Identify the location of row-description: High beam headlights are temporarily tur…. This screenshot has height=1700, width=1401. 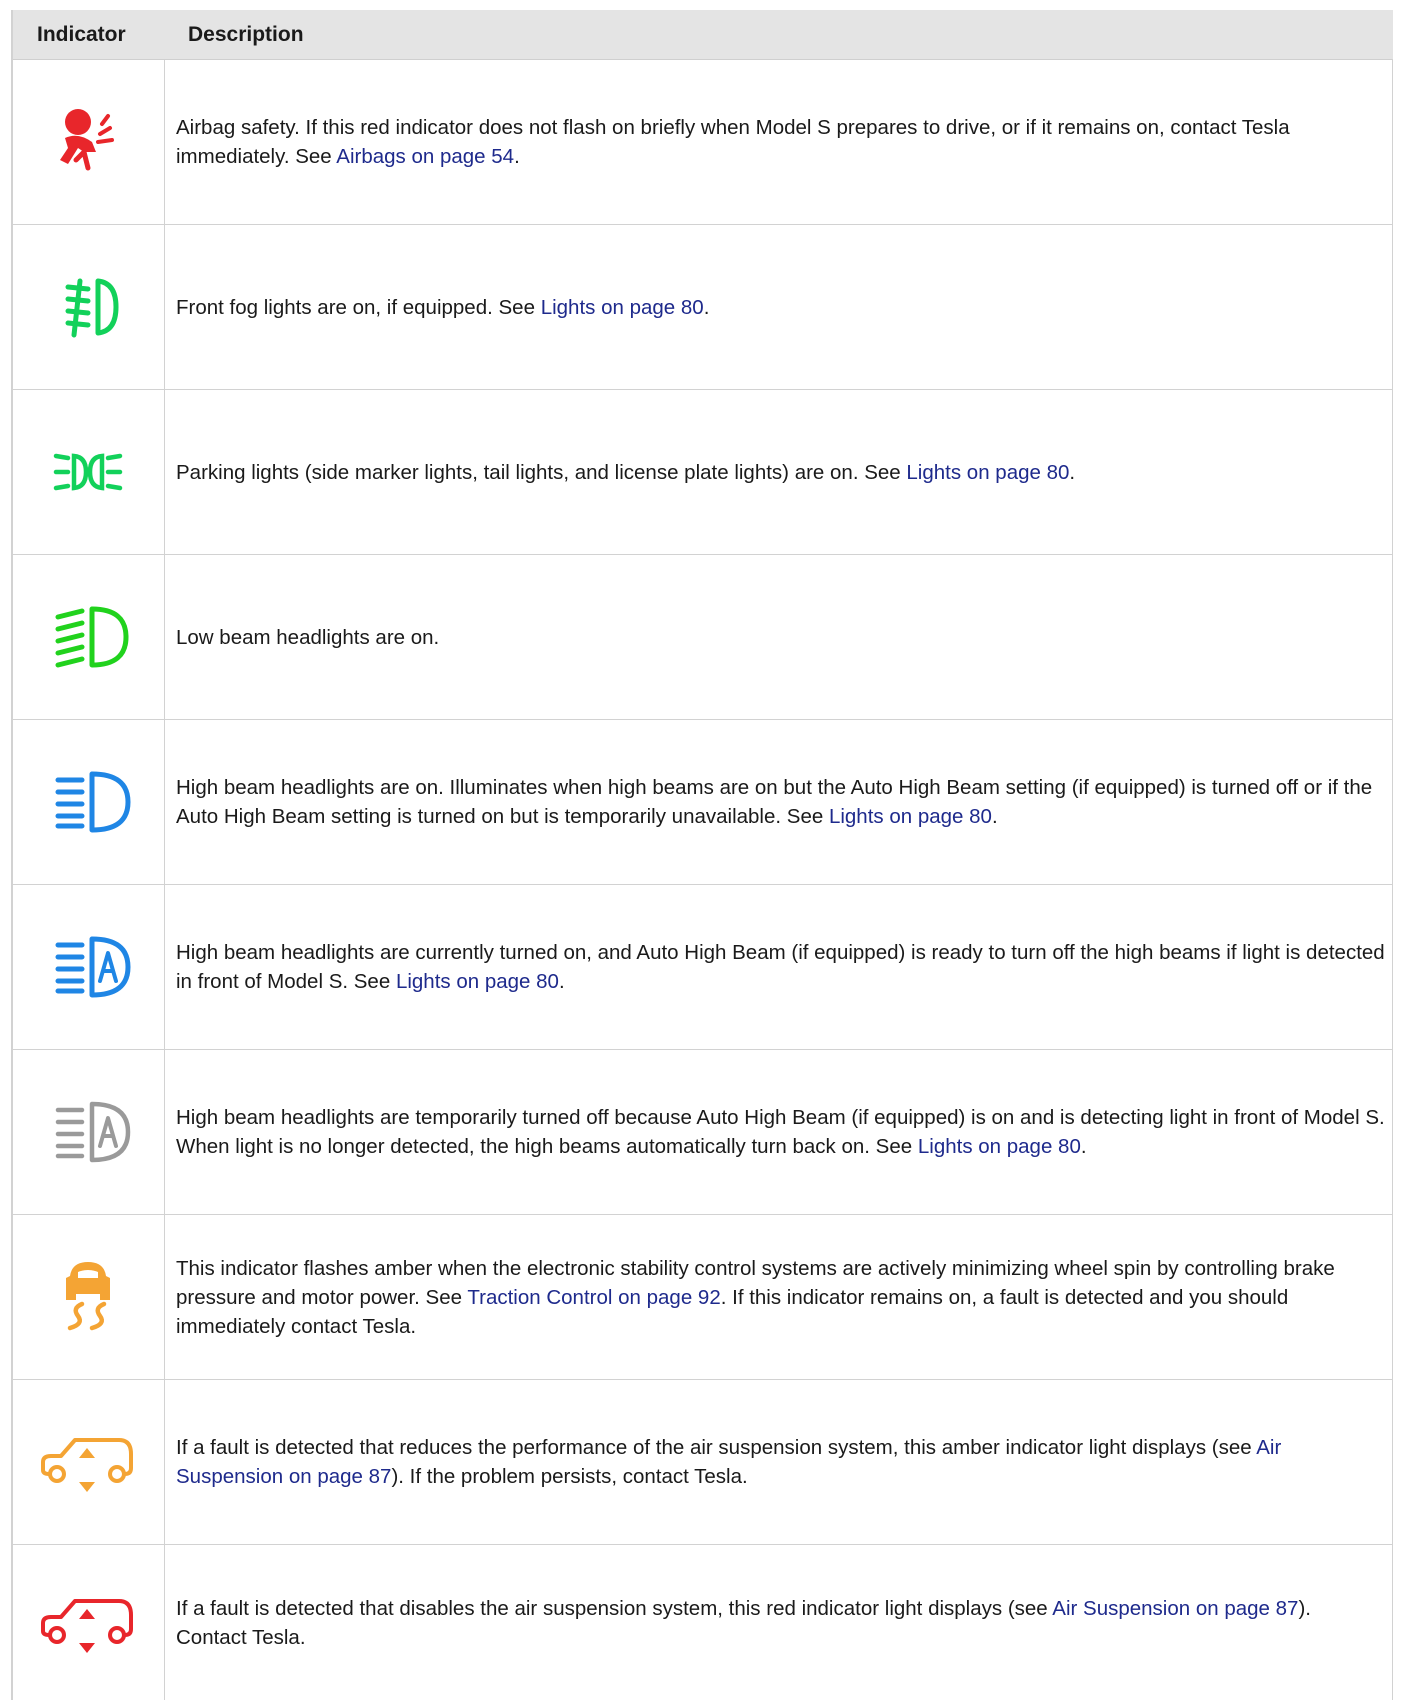
(780, 1132).